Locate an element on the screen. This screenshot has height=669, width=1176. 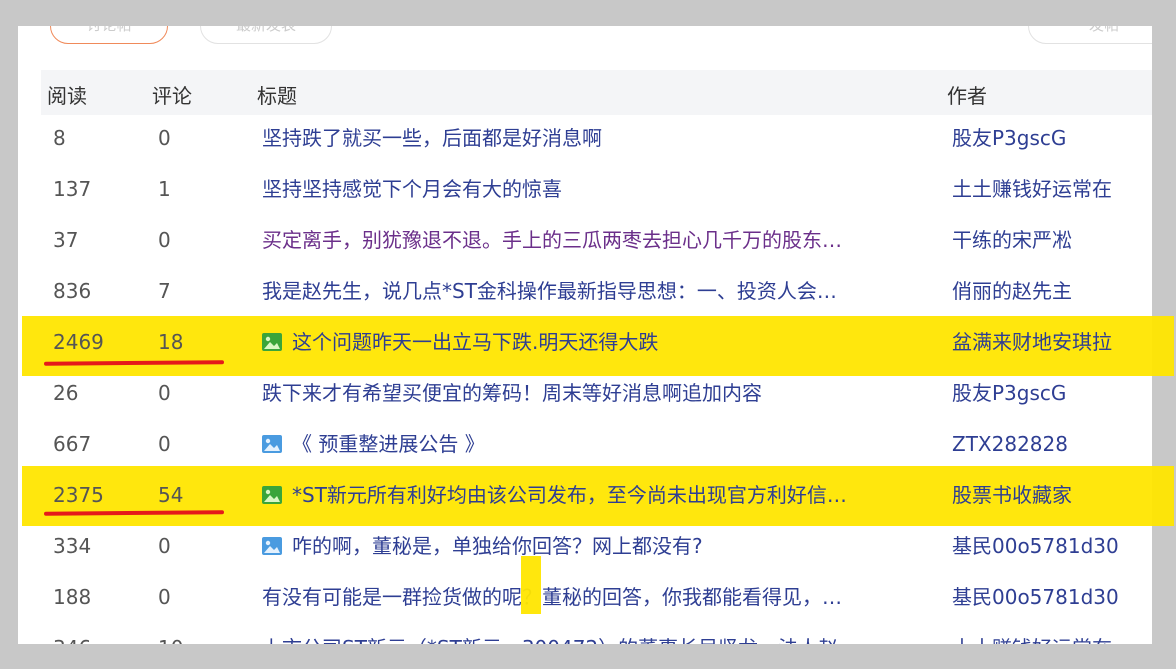
comment-count: 54 is located at coordinates (171, 495).